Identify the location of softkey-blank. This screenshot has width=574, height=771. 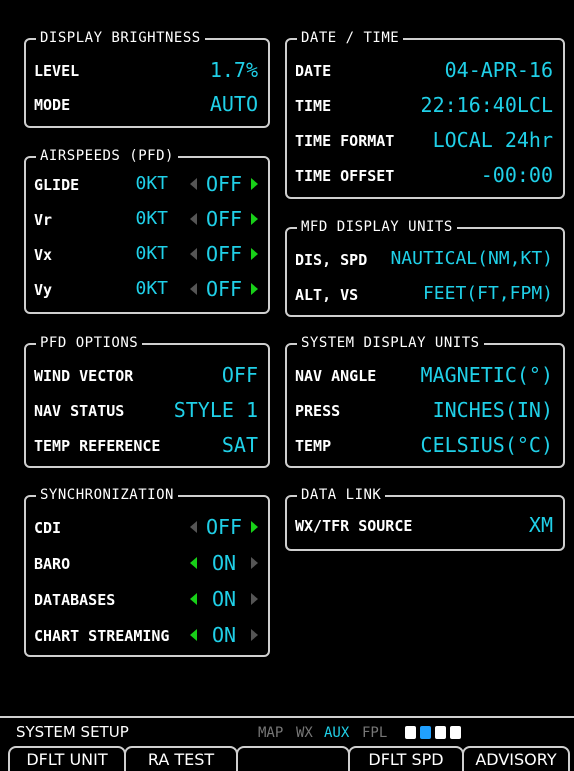
(293, 758).